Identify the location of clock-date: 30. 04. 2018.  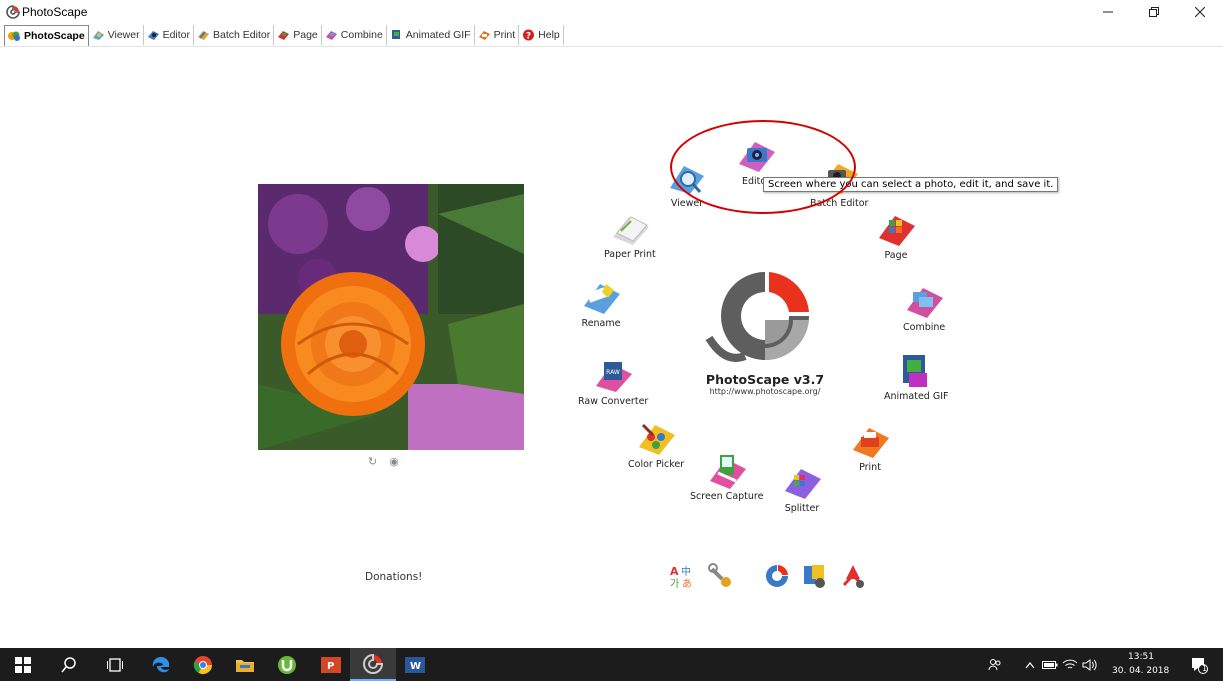
(1140, 671).